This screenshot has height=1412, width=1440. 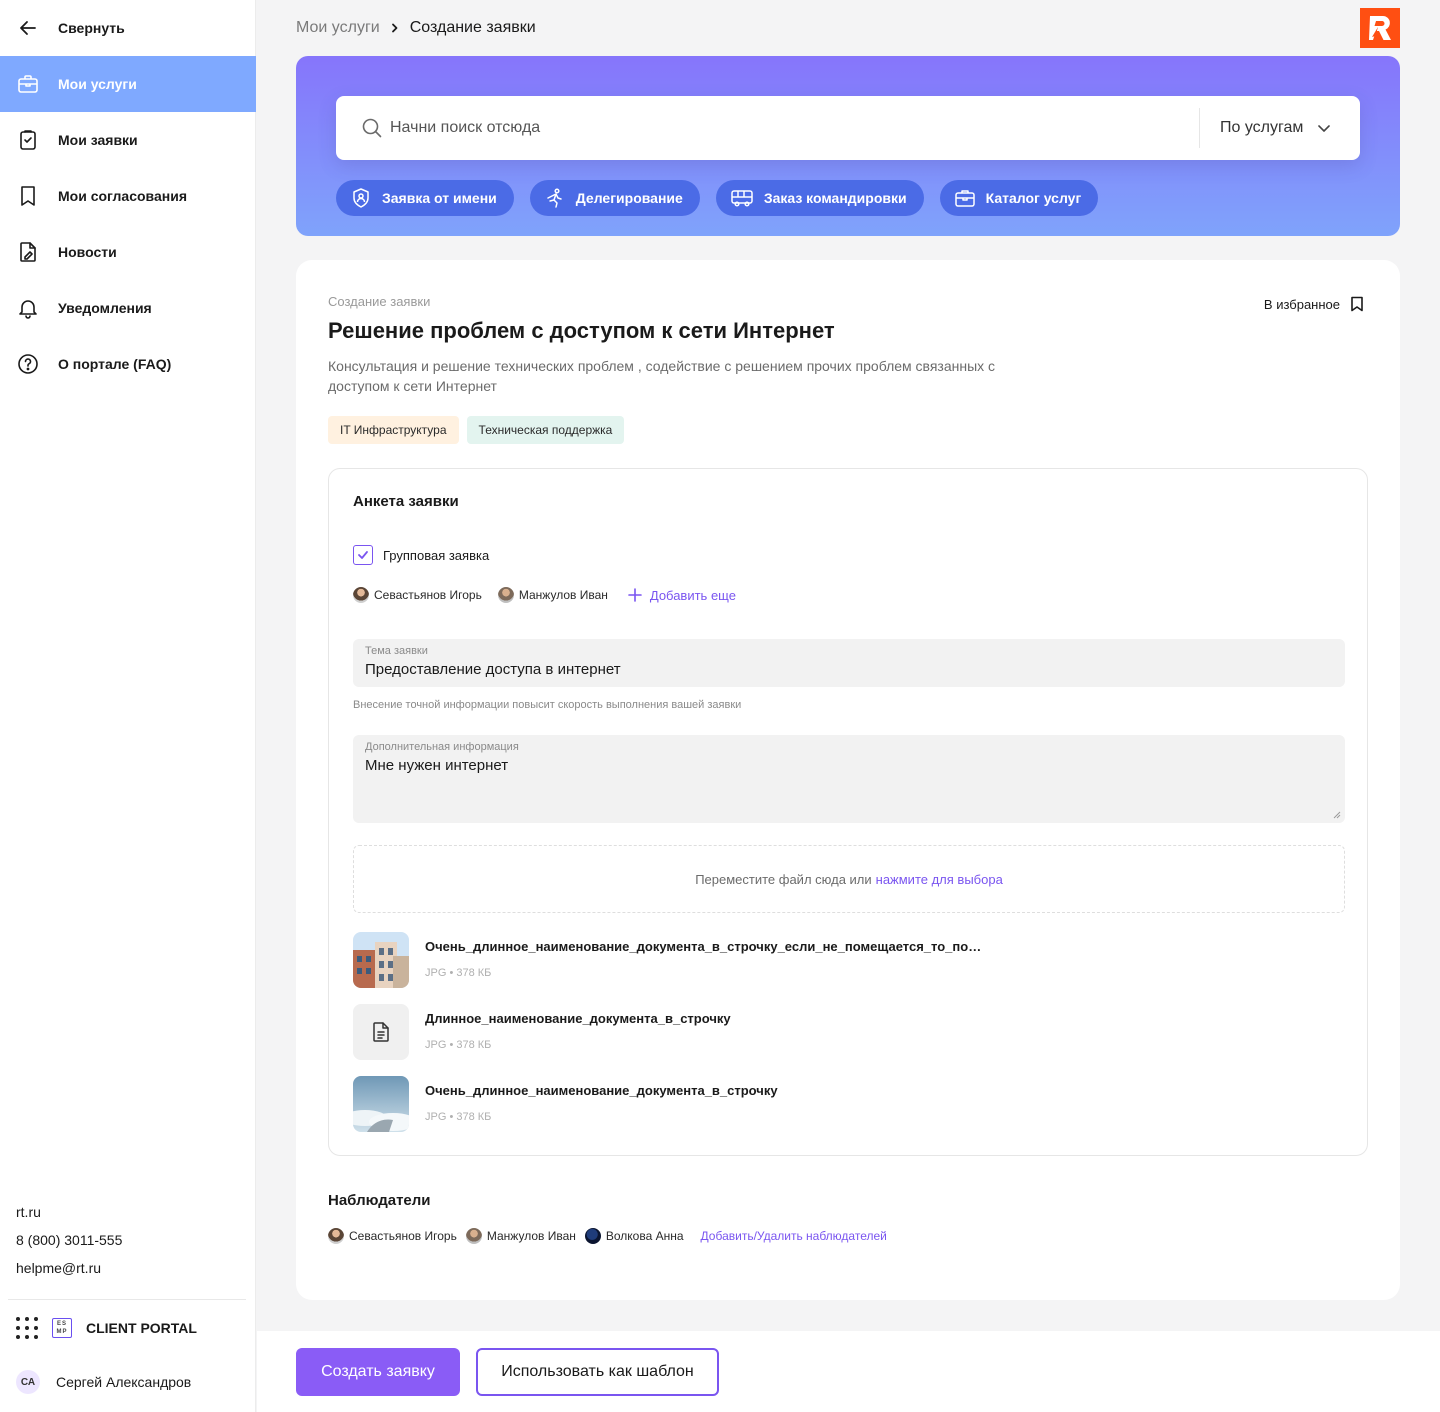 I want to click on sidebar-item-notifications: Уведомления, so click(x=128, y=308).